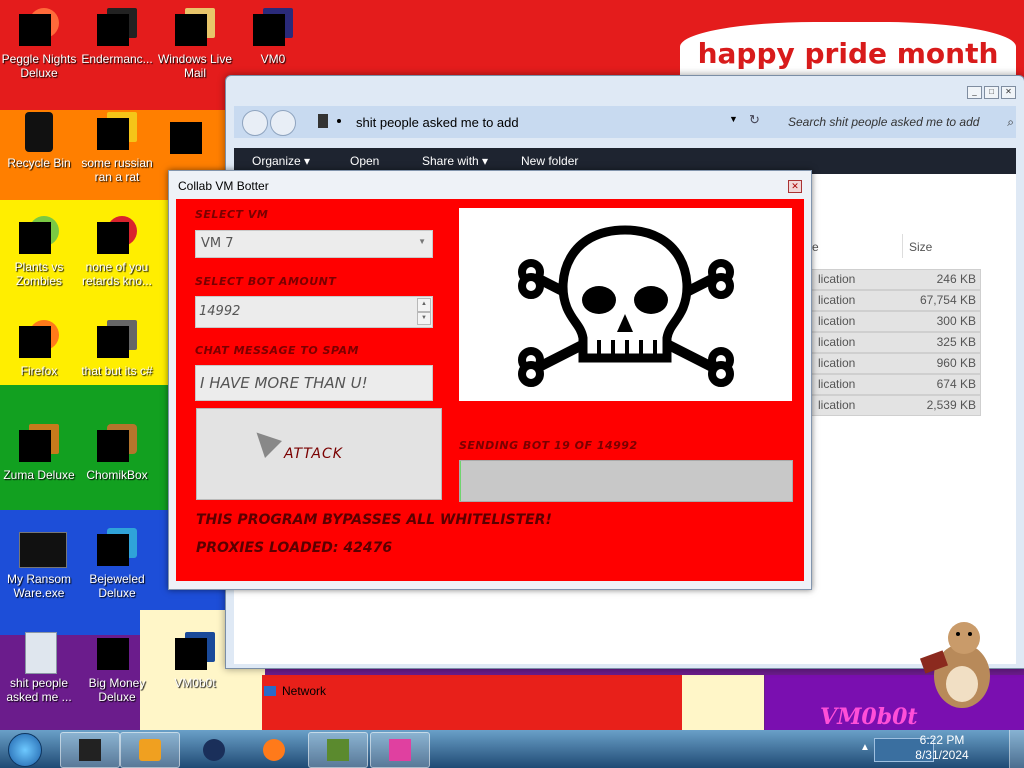 The image size is (1024, 768). Describe the element at coordinates (956, 384) in the screenshot. I see `file-size: 674 KB` at that location.